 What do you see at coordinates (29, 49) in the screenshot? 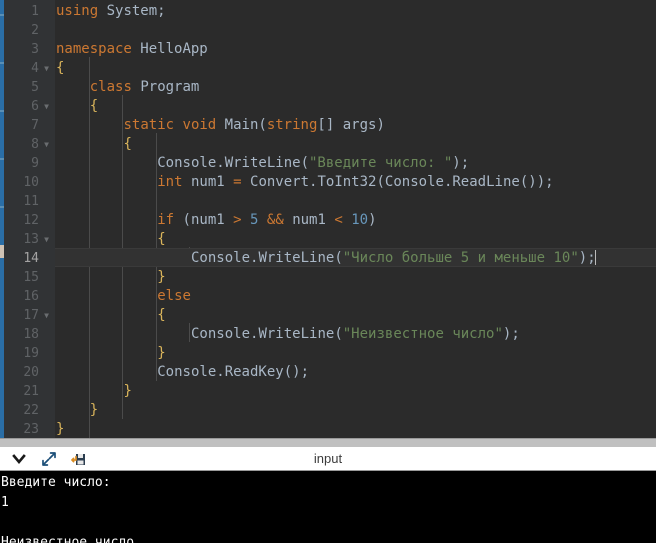
I see `line-number: 3` at bounding box center [29, 49].